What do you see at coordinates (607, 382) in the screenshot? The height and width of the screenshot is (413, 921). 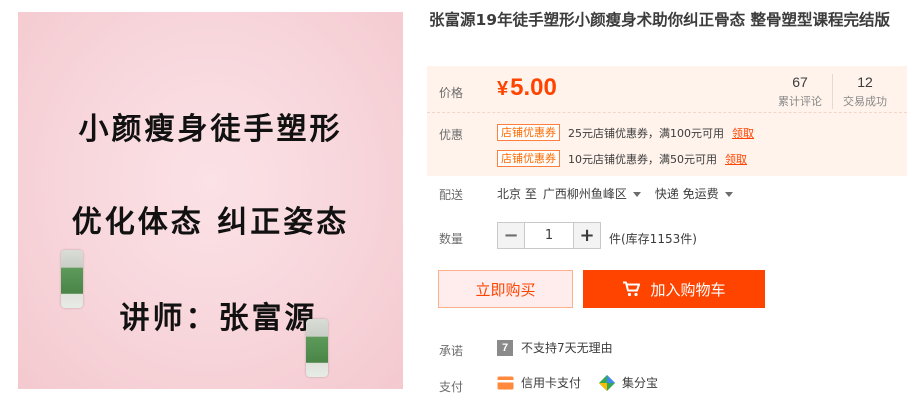 I see `jifenbao-icon` at bounding box center [607, 382].